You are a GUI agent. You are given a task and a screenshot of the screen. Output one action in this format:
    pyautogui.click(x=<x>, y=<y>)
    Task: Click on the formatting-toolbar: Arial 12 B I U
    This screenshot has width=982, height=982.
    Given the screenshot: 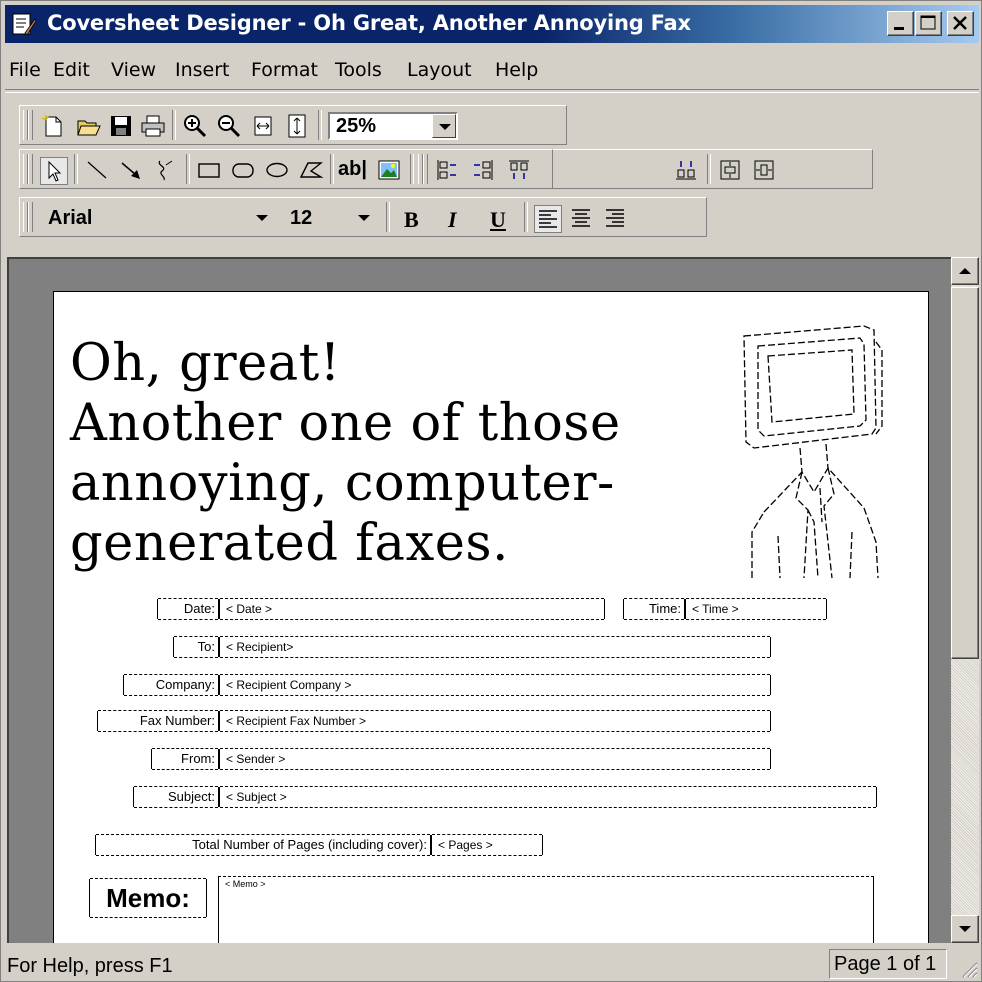 What is the action you would take?
    pyautogui.click(x=363, y=217)
    